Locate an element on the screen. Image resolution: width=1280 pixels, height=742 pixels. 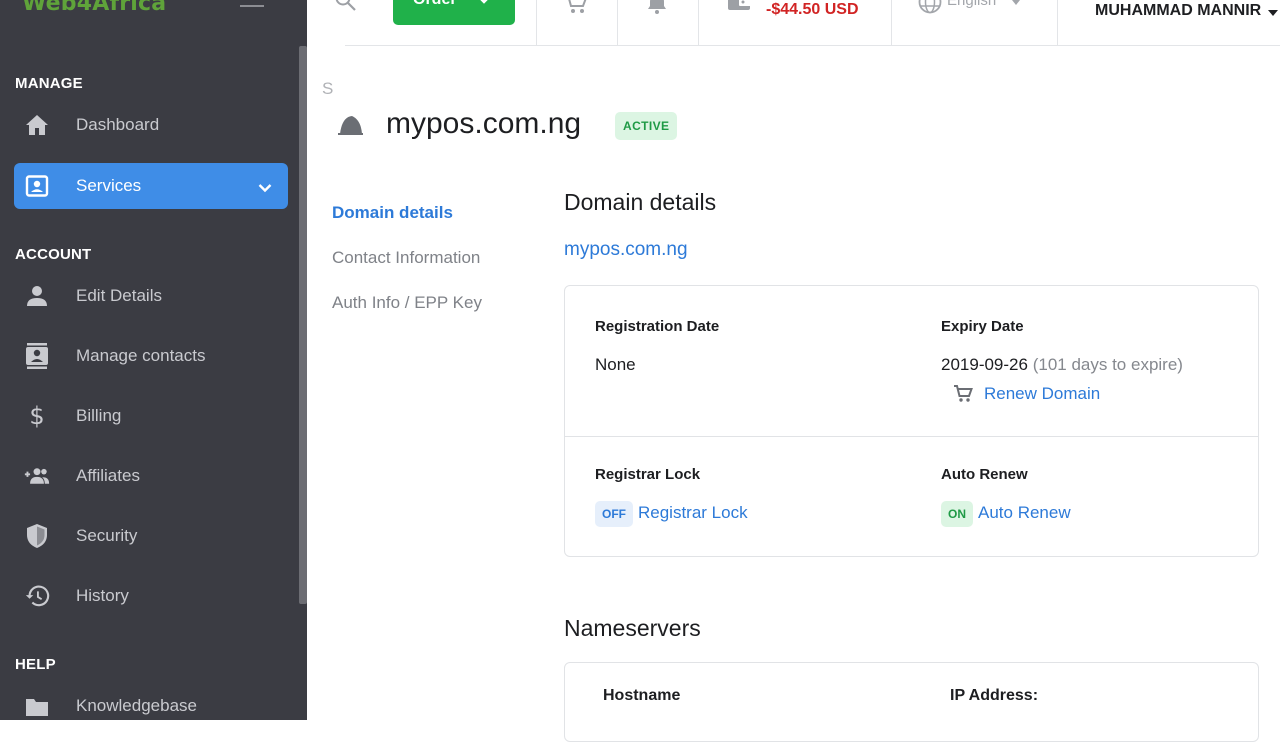
subnav-domain-details: Domain details is located at coordinates (392, 213).